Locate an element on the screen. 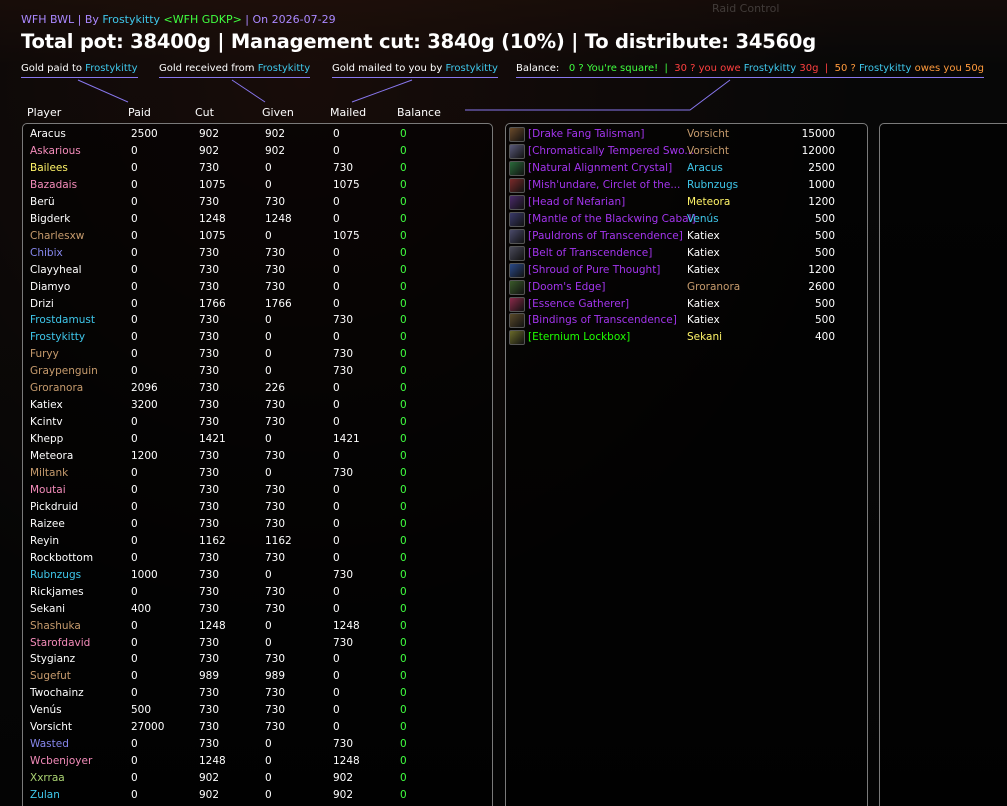  player-row: Pickdruid 0 730 730 0 0 is located at coordinates (257, 507).